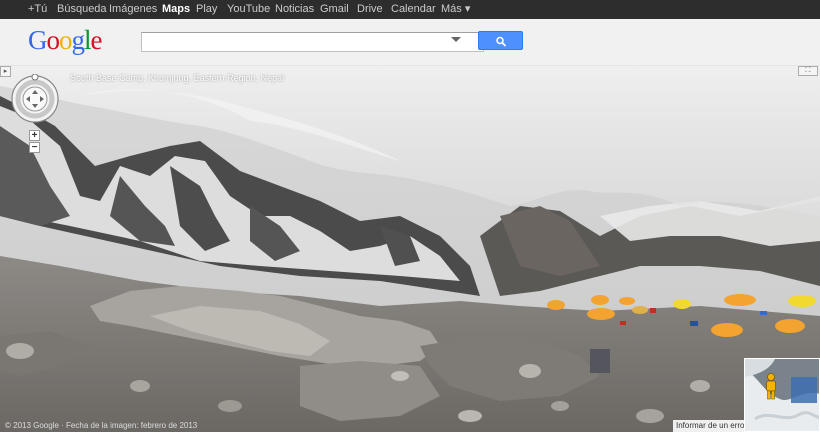  What do you see at coordinates (455, 9) in the screenshot?
I see `nav-mas-menu: Más ▾` at bounding box center [455, 9].